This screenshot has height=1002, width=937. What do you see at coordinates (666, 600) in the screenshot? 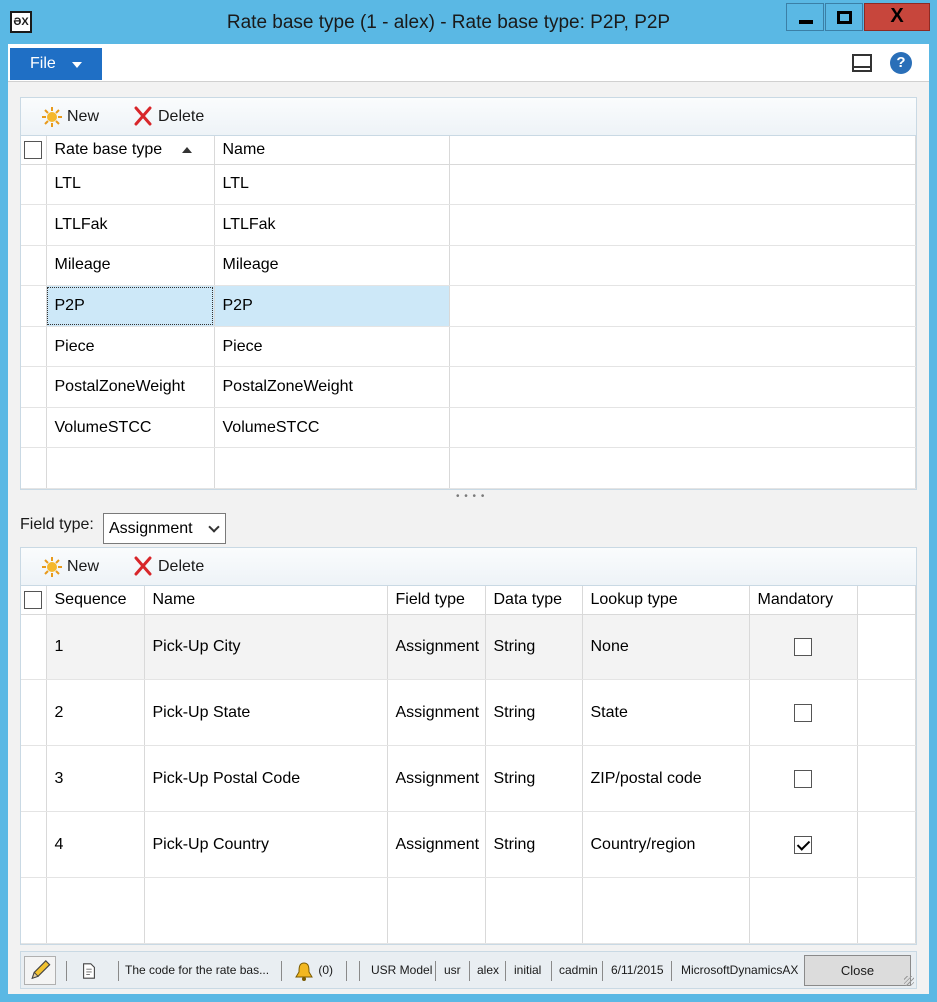
I see `column-header-lookup-type: Lookup type` at bounding box center [666, 600].